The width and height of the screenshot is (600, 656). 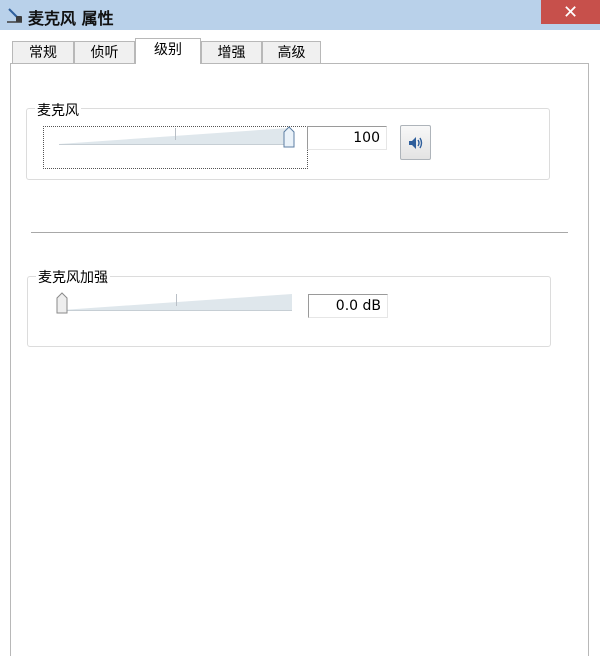 I want to click on microphone-boost-slider, so click(x=174, y=305).